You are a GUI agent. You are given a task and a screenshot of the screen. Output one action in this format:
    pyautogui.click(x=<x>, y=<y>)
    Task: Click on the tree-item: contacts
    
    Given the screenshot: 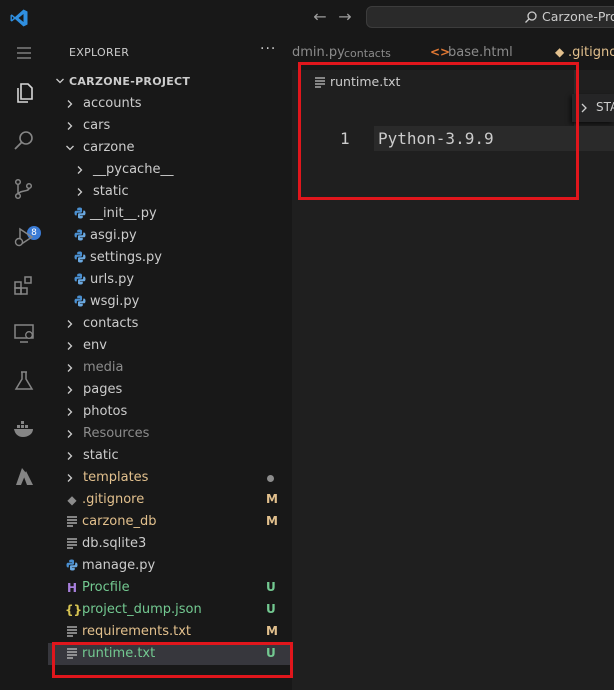 What is the action you would take?
    pyautogui.click(x=170, y=324)
    